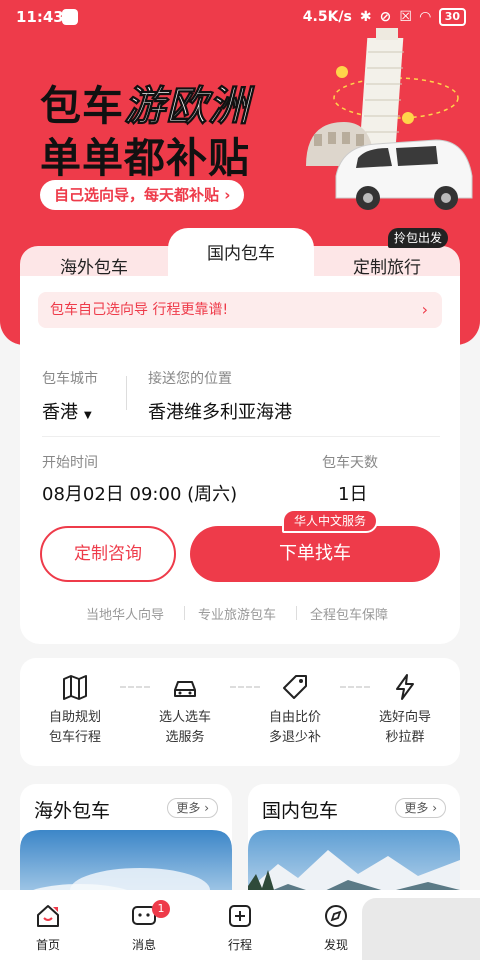  What do you see at coordinates (126, 844) in the screenshot?
I see `overseas-card: 海外包车 更多 ›` at bounding box center [126, 844].